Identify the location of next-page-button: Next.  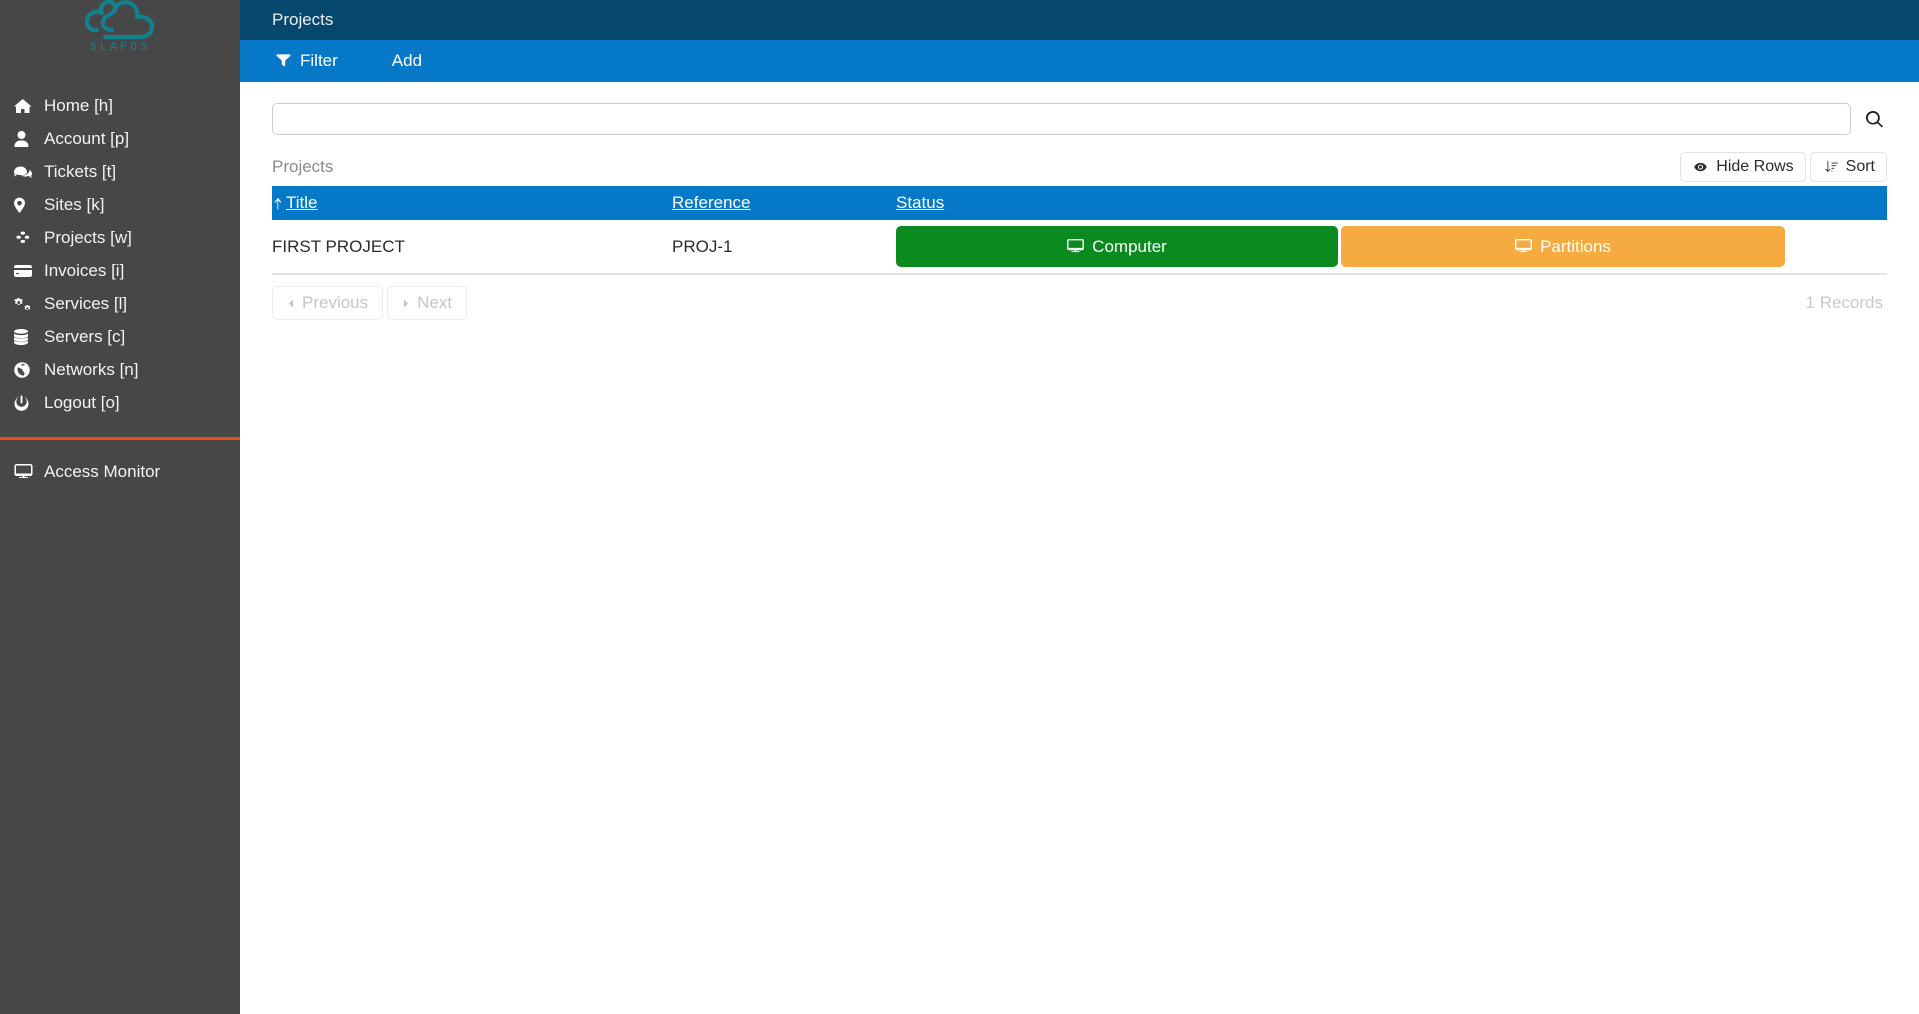
(427, 303).